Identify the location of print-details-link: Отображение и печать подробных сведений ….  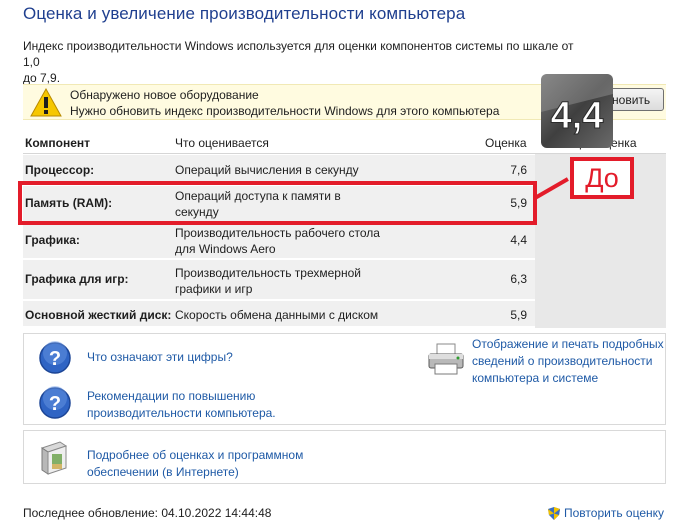
(568, 361).